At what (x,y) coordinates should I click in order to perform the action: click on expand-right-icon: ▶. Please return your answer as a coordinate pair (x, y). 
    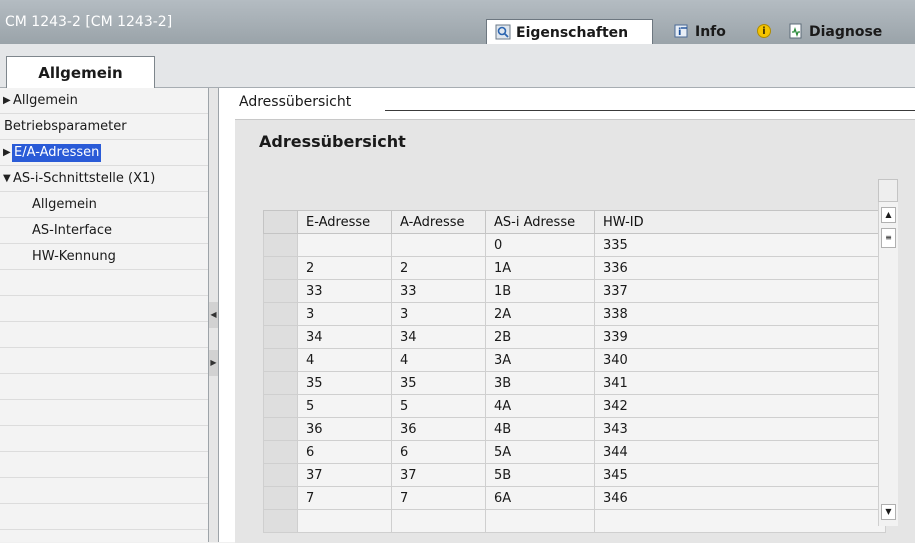
    Looking at the image, I should click on (213, 363).